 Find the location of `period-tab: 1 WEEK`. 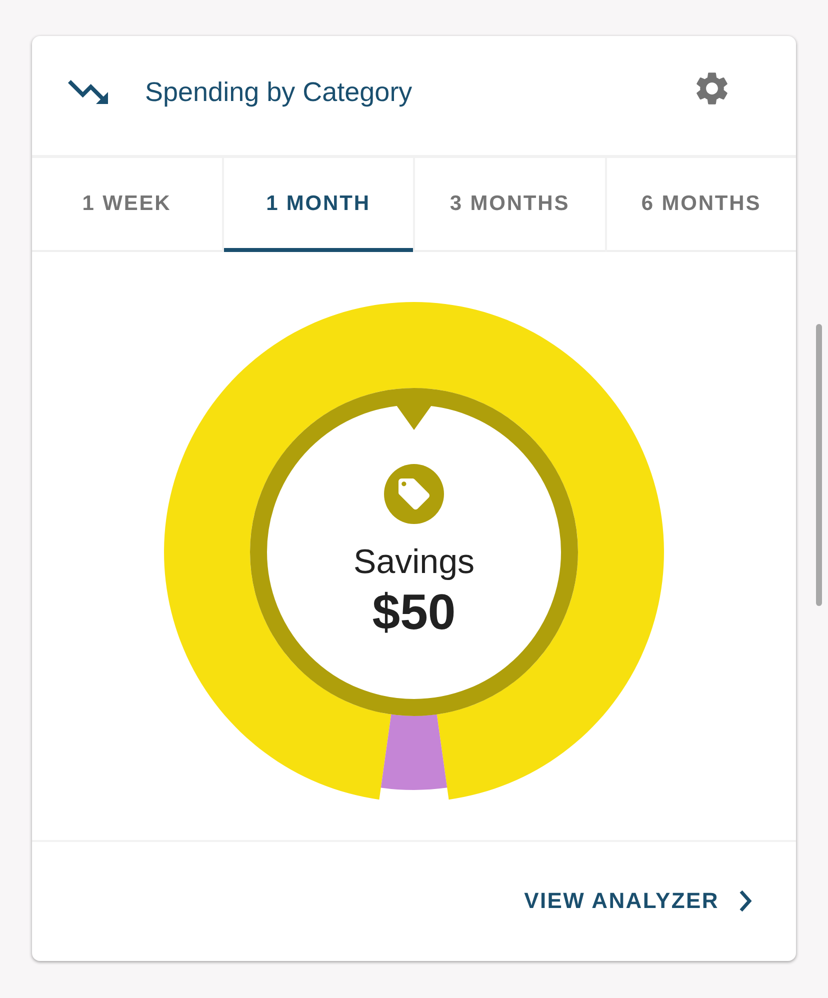

period-tab: 1 WEEK is located at coordinates (127, 205).